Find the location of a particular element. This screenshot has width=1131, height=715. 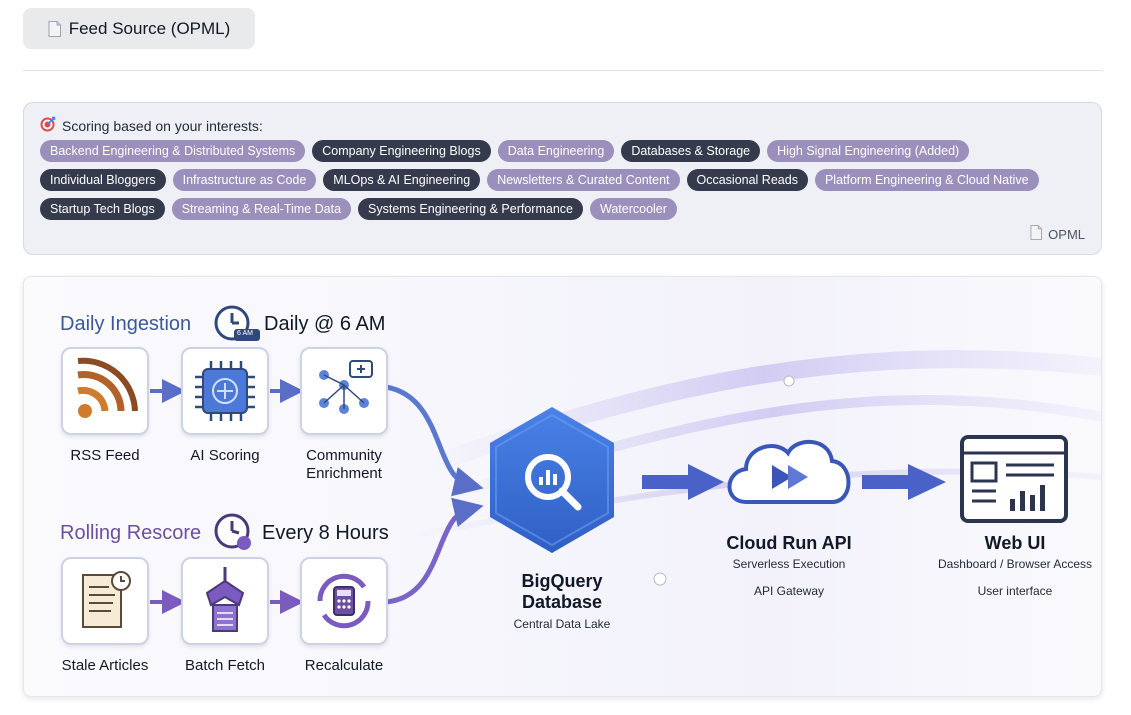

web-ui-title: Web UI is located at coordinates (1015, 543).